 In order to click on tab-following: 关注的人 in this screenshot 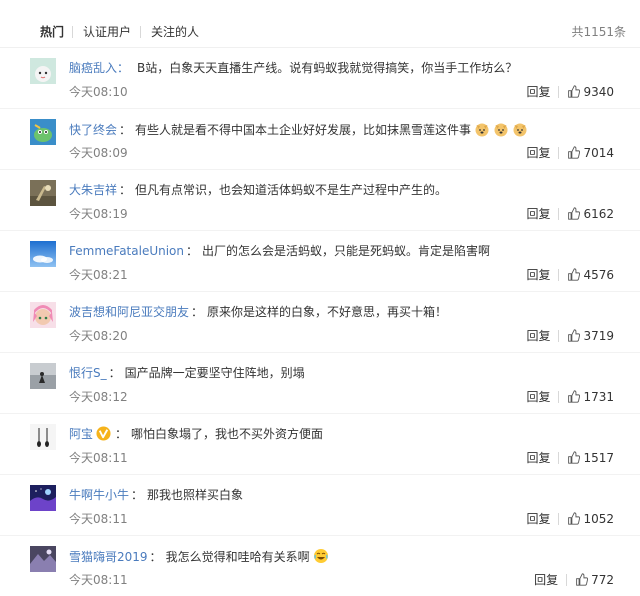, I will do `click(175, 32)`.